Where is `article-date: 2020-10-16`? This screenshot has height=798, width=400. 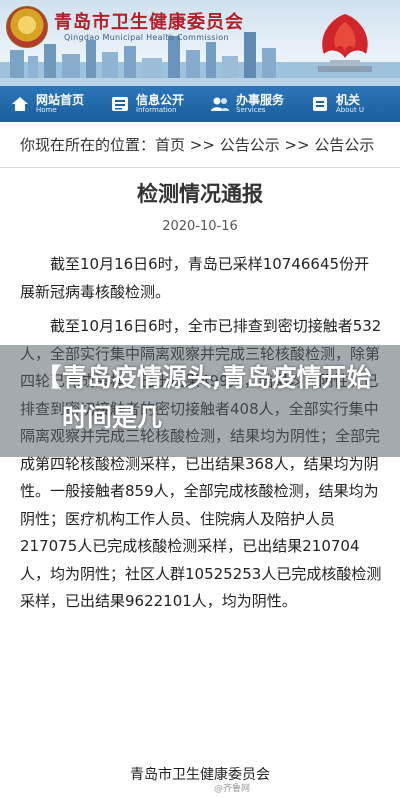
article-date: 2020-10-16 is located at coordinates (200, 226).